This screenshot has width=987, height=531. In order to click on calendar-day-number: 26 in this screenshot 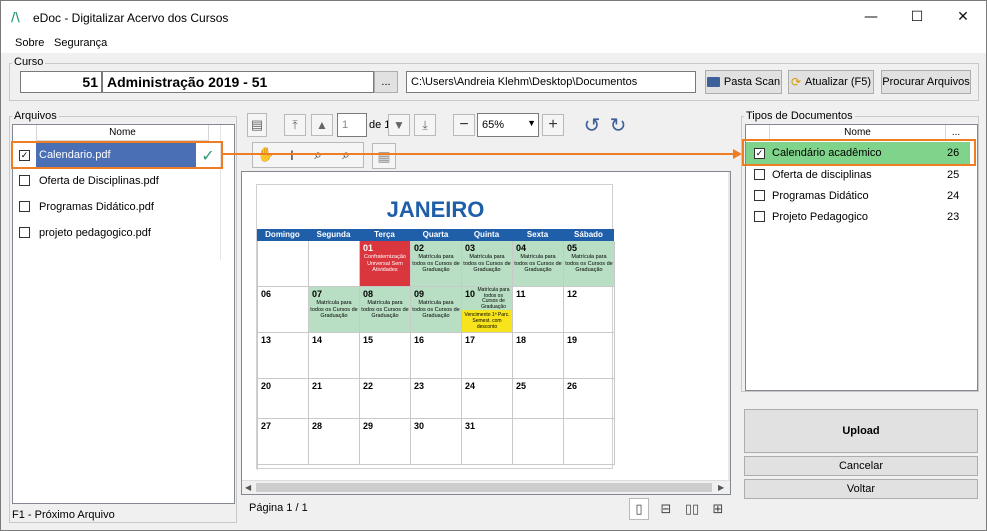, I will do `click(572, 386)`.